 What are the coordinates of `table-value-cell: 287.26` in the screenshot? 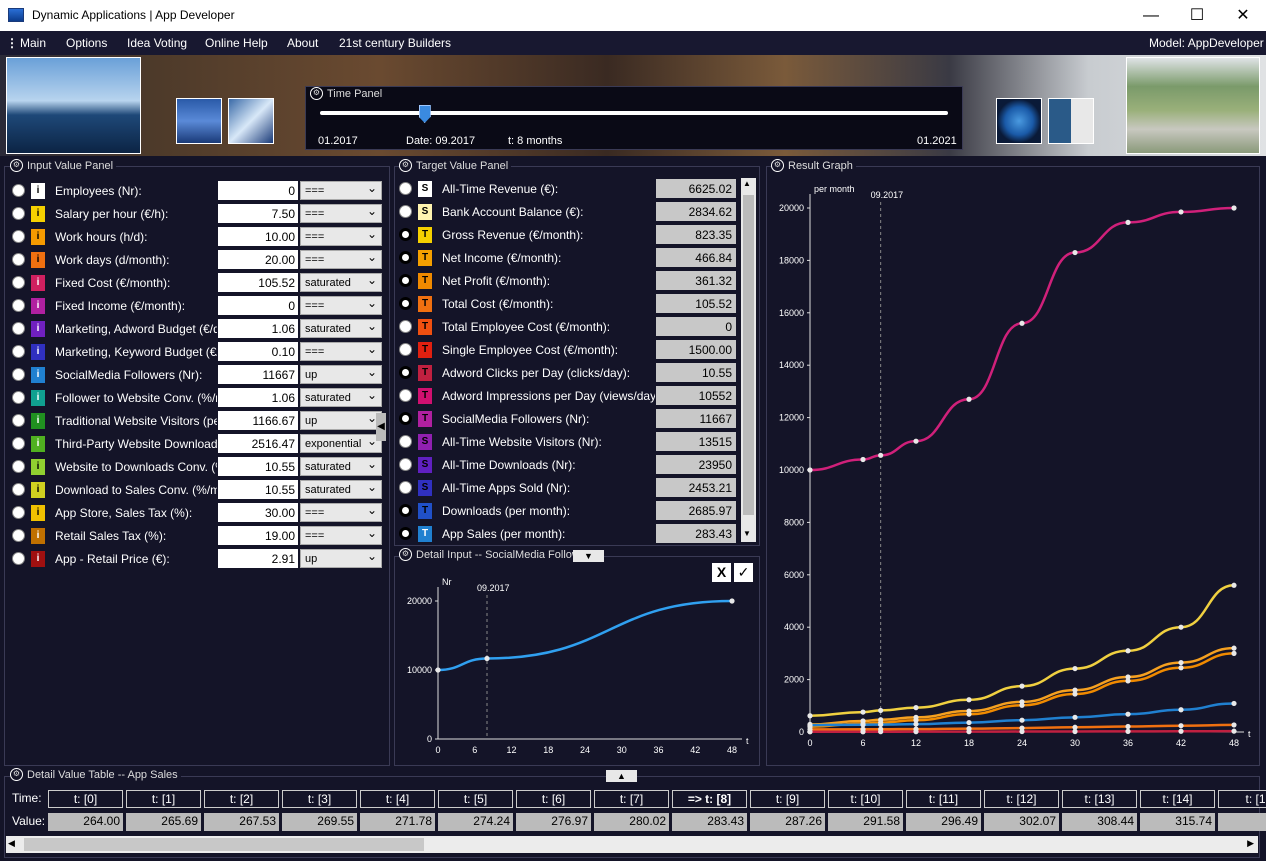 It's located at (787, 822).